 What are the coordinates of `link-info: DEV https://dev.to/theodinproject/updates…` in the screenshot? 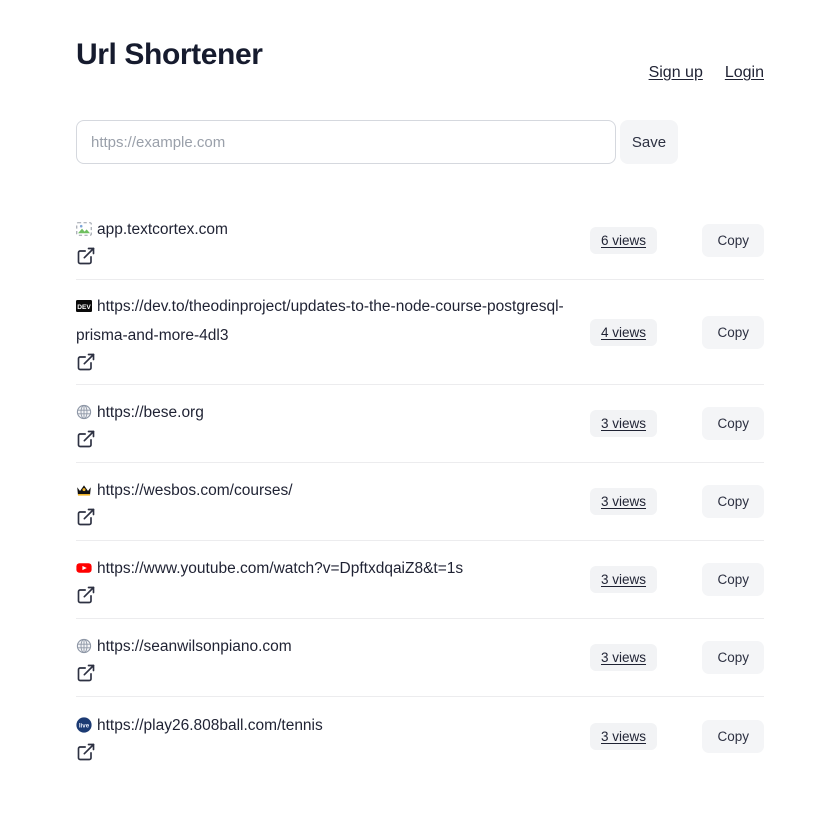 It's located at (333, 332).